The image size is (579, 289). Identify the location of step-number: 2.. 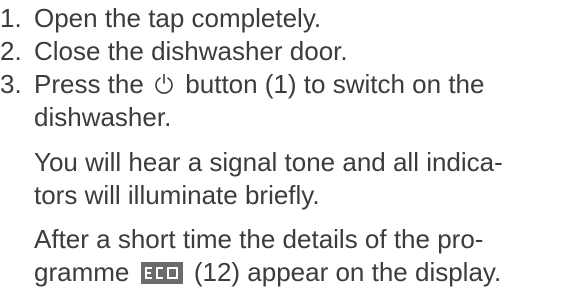
(11, 51).